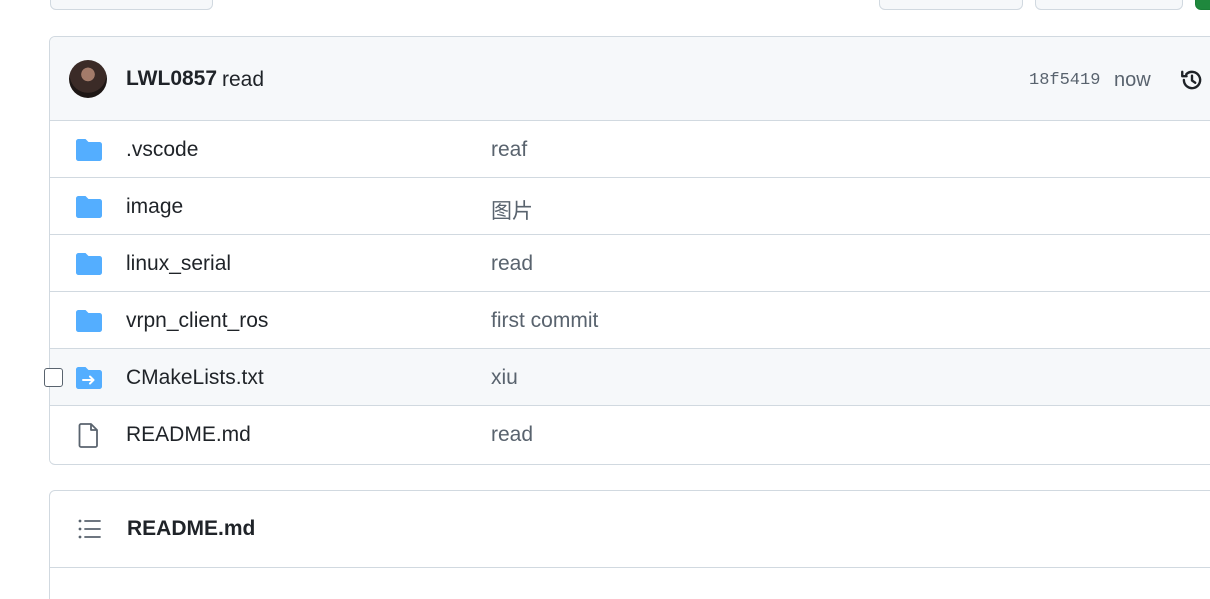 This screenshot has width=1210, height=599. Describe the element at coordinates (195, 378) in the screenshot. I see `file-name: CMakeLists.txt` at that location.